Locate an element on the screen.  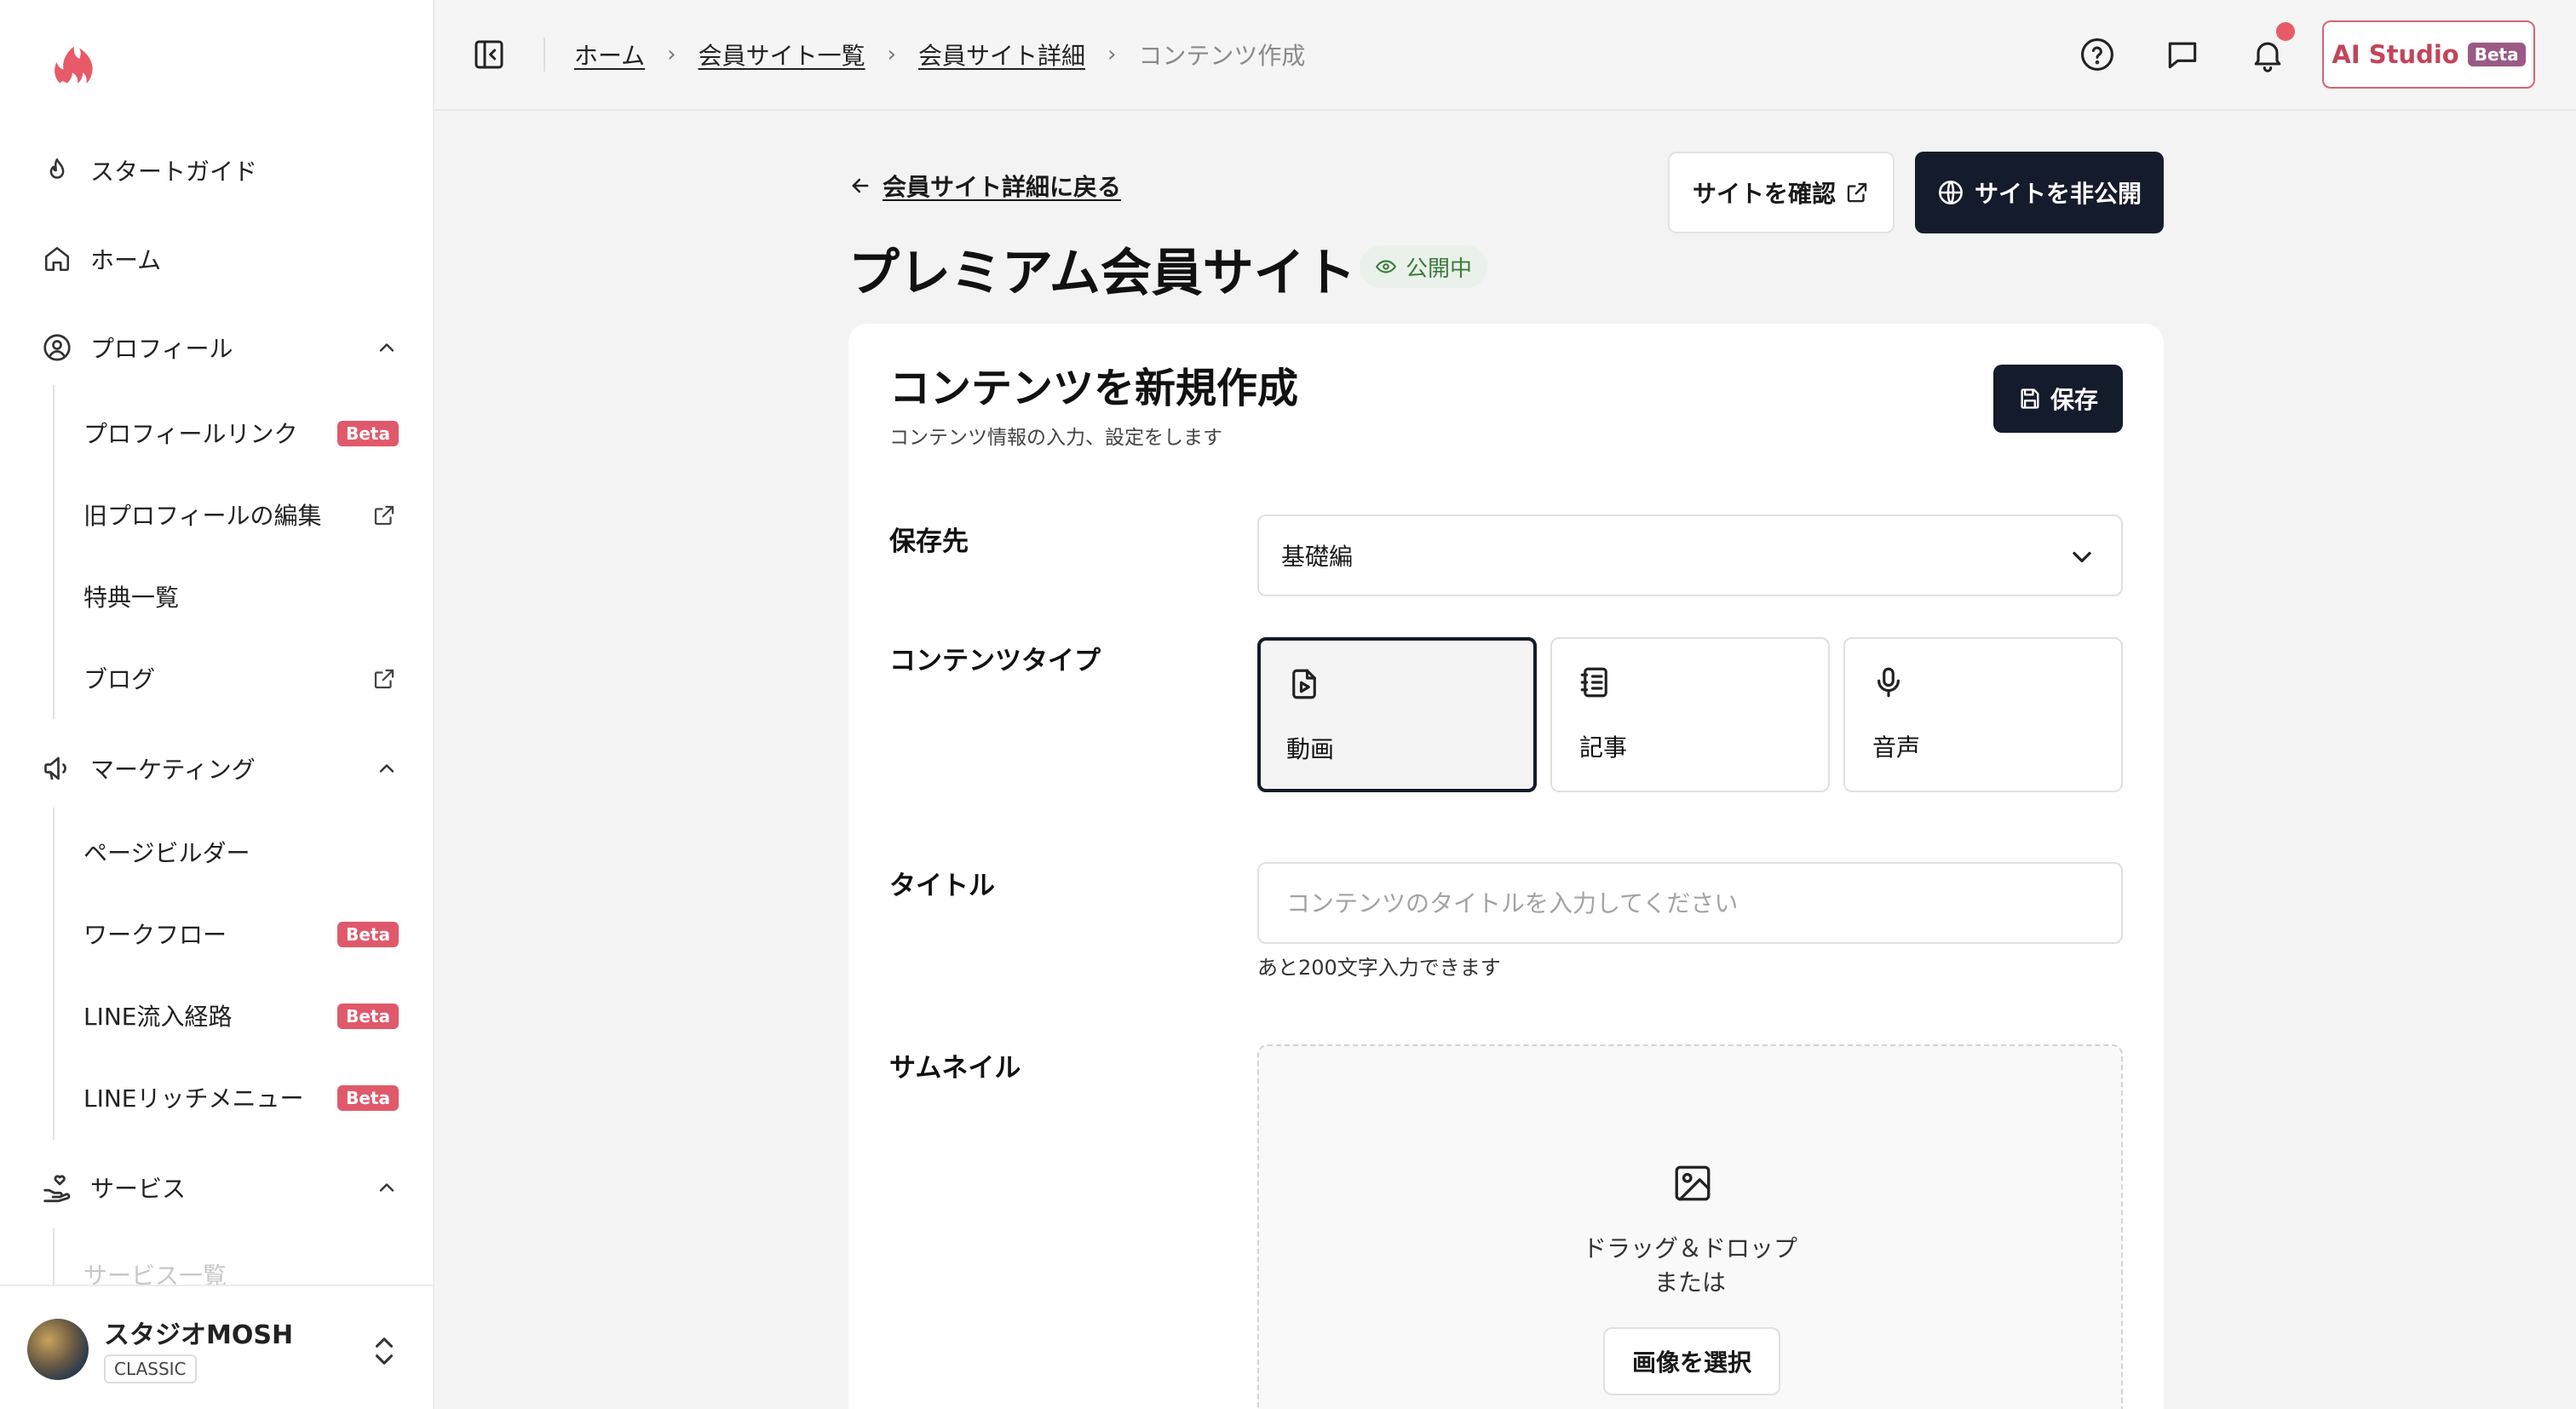
sidebar-item-label: マーケティング is located at coordinates (173, 770).